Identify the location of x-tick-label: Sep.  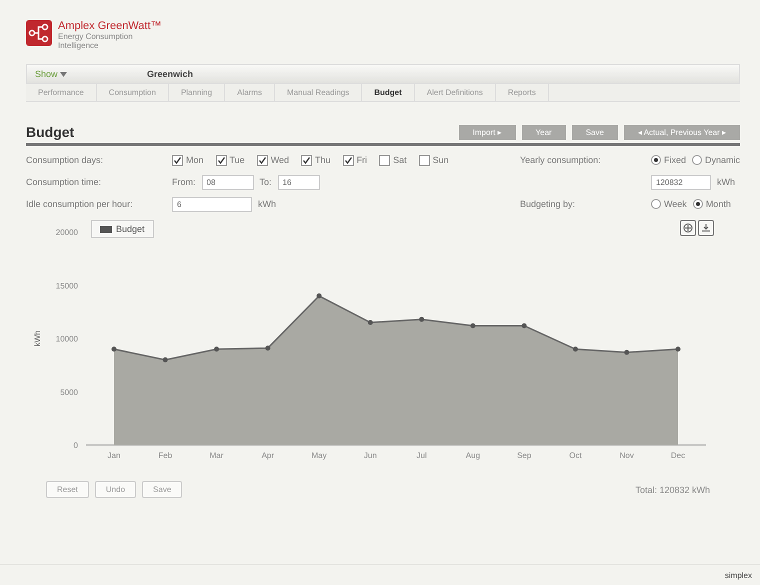
(524, 455).